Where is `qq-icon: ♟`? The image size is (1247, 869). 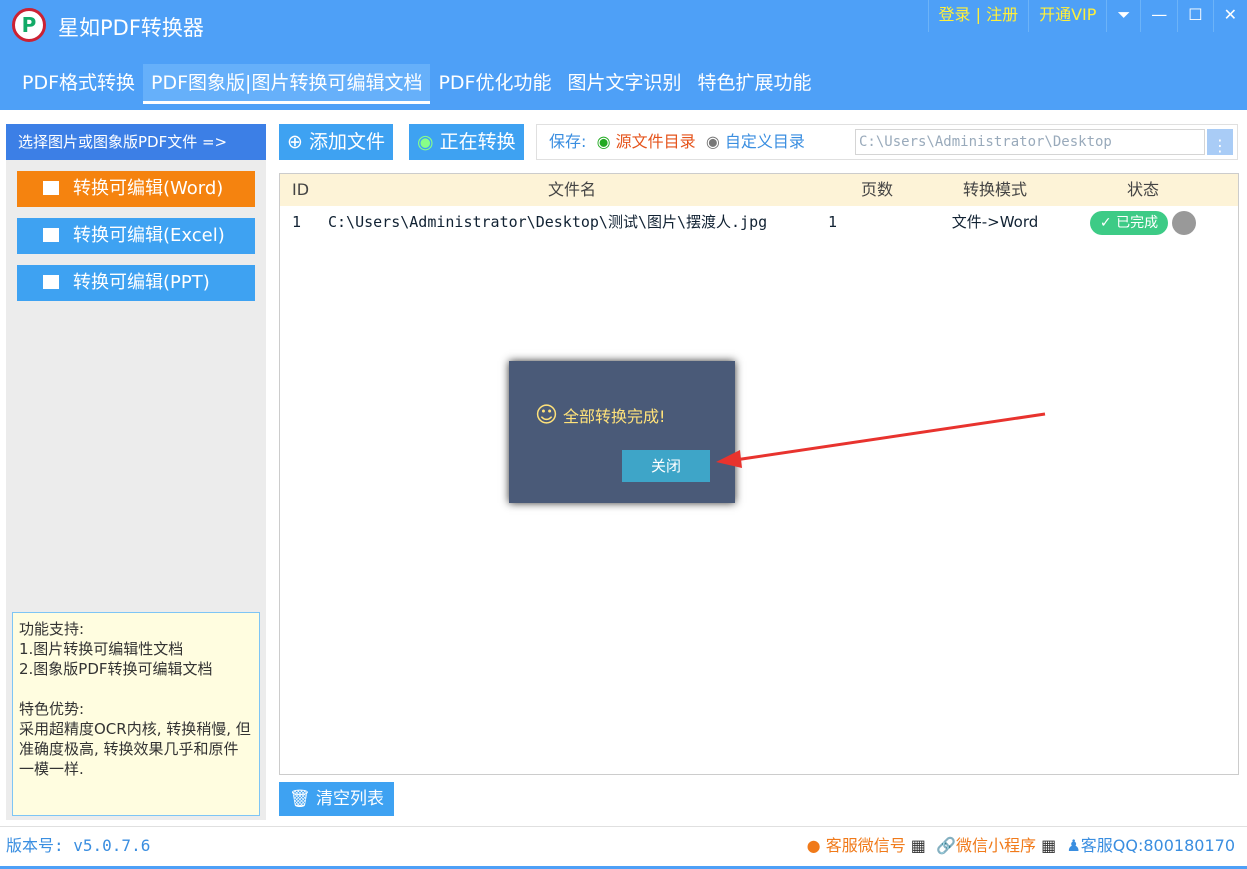
qq-icon: ♟ is located at coordinates (1073, 845).